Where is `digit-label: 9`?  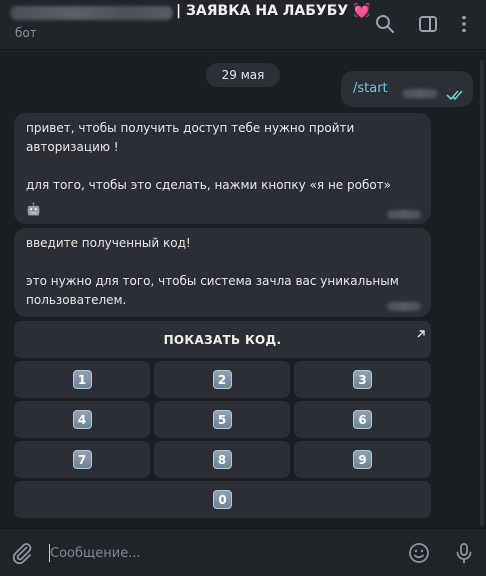 digit-label: 9 is located at coordinates (362, 459).